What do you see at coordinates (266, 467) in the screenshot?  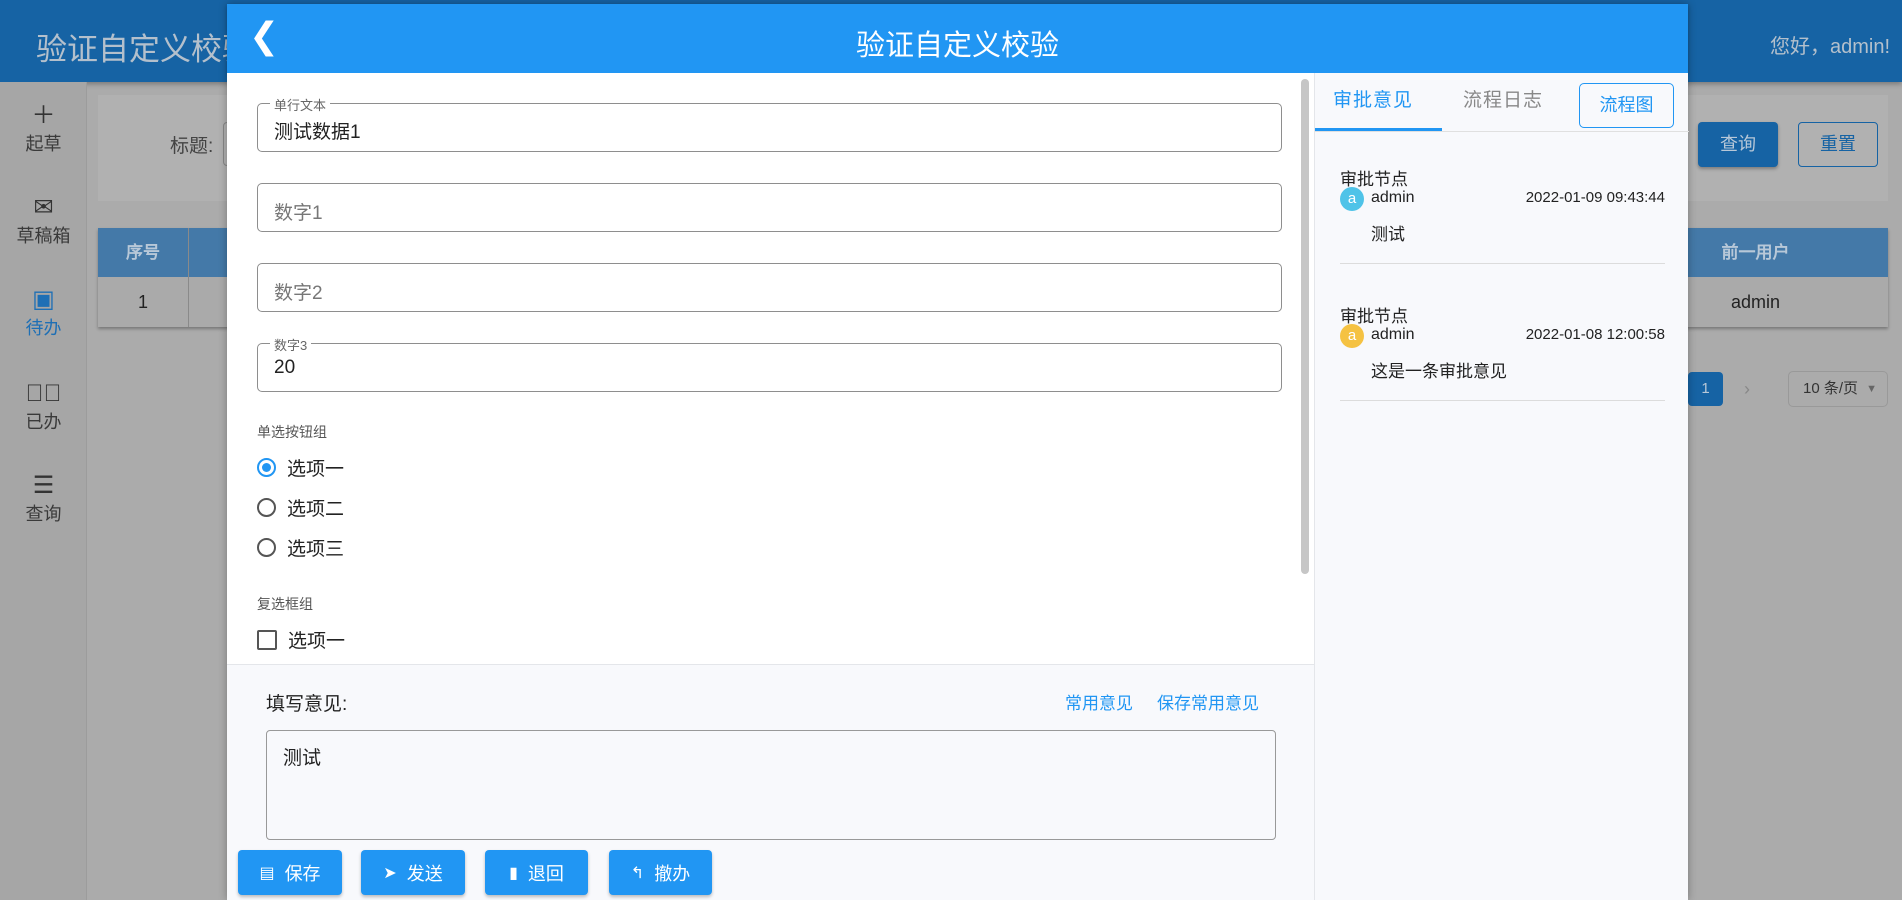 I see `radio-checked-icon` at bounding box center [266, 467].